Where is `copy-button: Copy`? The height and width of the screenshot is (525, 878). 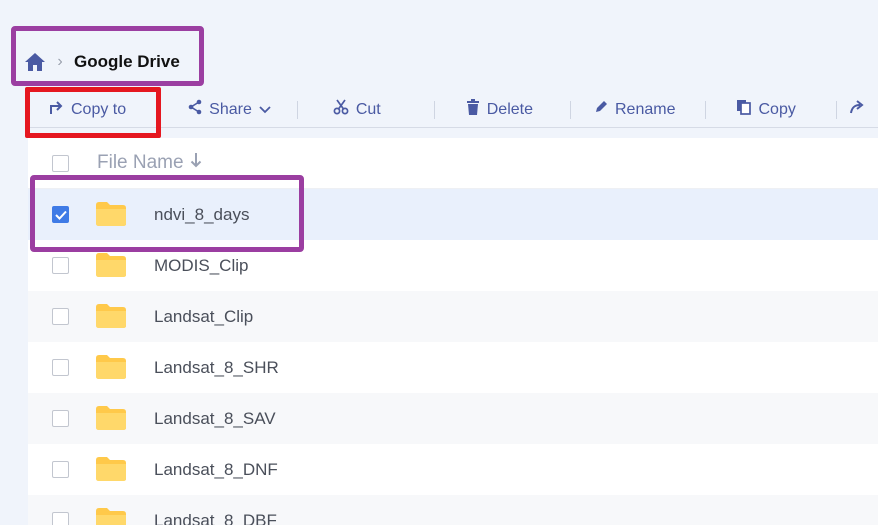
copy-button: Copy is located at coordinates (766, 110).